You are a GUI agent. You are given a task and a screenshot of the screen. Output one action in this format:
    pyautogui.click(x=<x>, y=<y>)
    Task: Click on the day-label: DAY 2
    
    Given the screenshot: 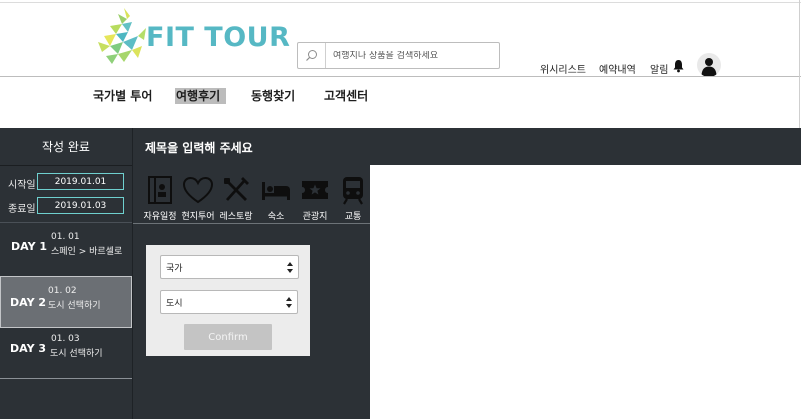 What is the action you would take?
    pyautogui.click(x=28, y=302)
    